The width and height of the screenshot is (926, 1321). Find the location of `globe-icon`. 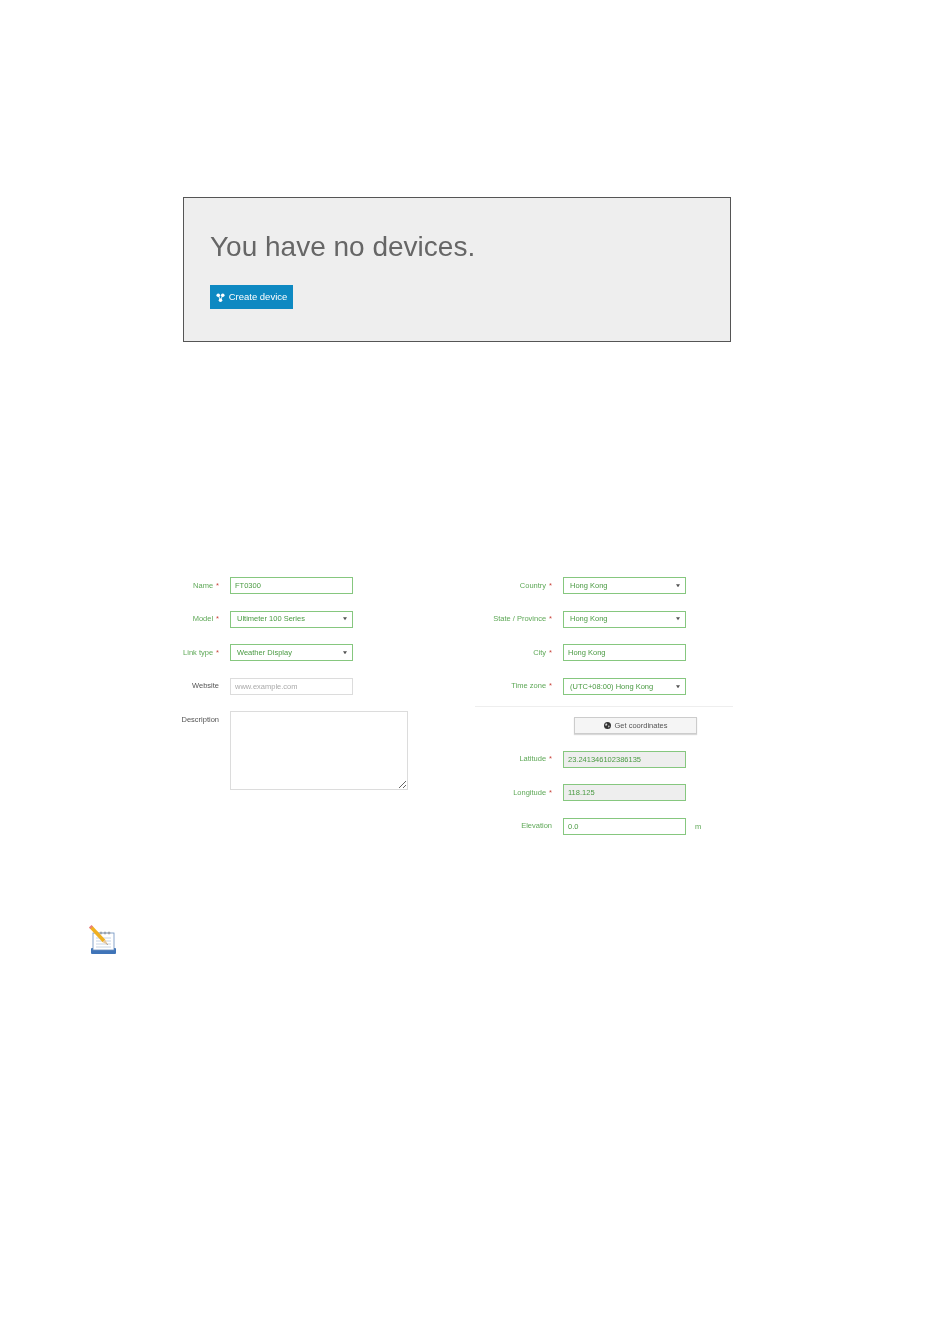

globe-icon is located at coordinates (607, 725).